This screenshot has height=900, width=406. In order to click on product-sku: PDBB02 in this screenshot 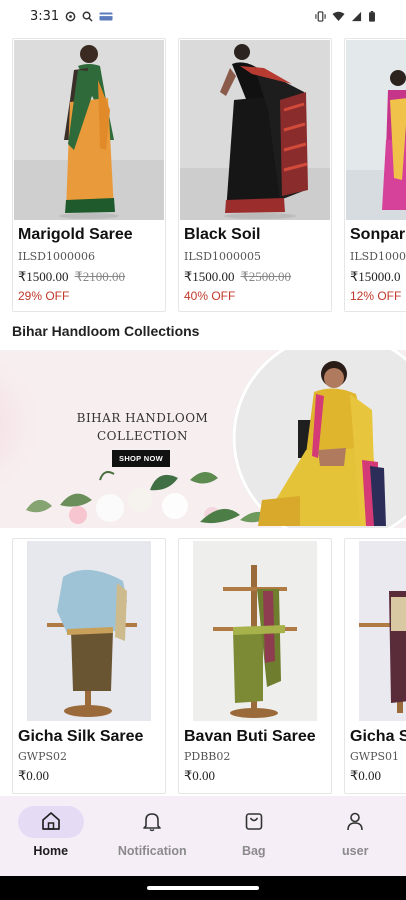, I will do `click(207, 756)`.